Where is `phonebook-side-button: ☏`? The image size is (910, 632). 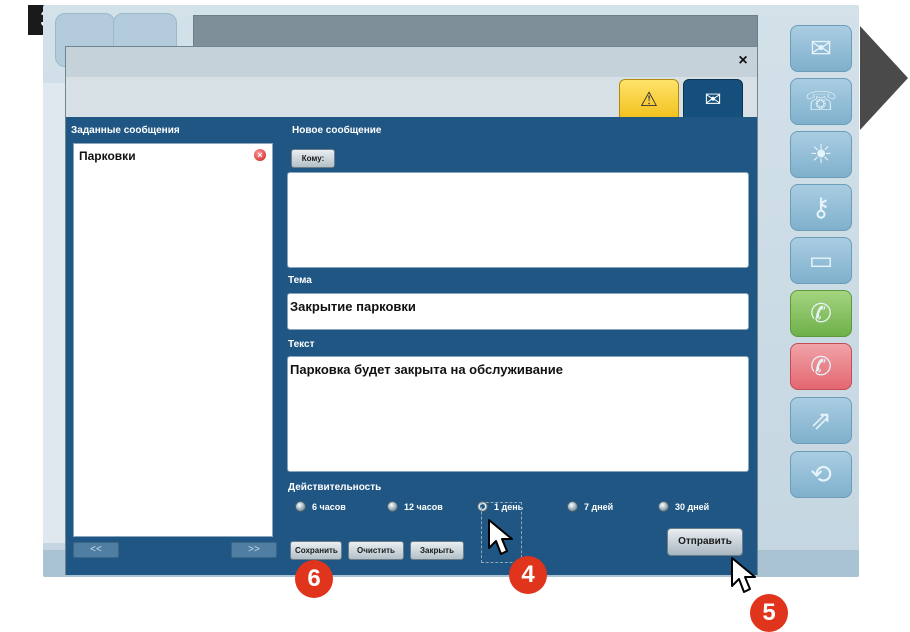 phonebook-side-button: ☏ is located at coordinates (821, 101).